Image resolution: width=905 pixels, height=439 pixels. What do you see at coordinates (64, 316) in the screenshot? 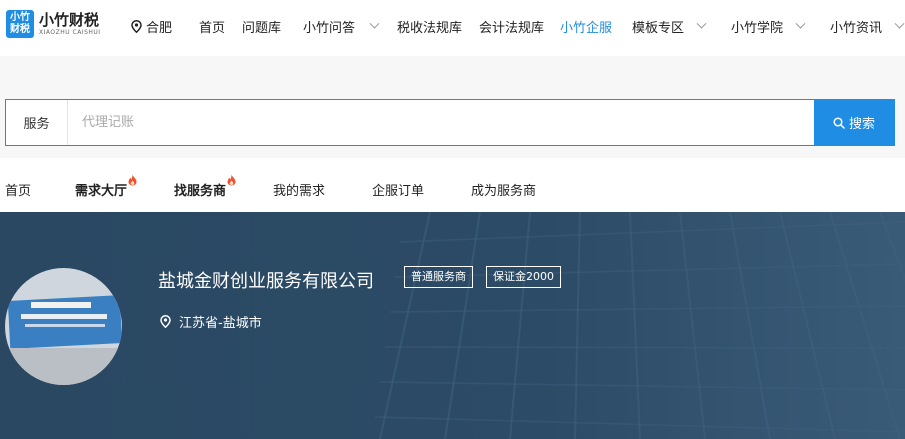
I see `avatar-sign-text` at bounding box center [64, 316].